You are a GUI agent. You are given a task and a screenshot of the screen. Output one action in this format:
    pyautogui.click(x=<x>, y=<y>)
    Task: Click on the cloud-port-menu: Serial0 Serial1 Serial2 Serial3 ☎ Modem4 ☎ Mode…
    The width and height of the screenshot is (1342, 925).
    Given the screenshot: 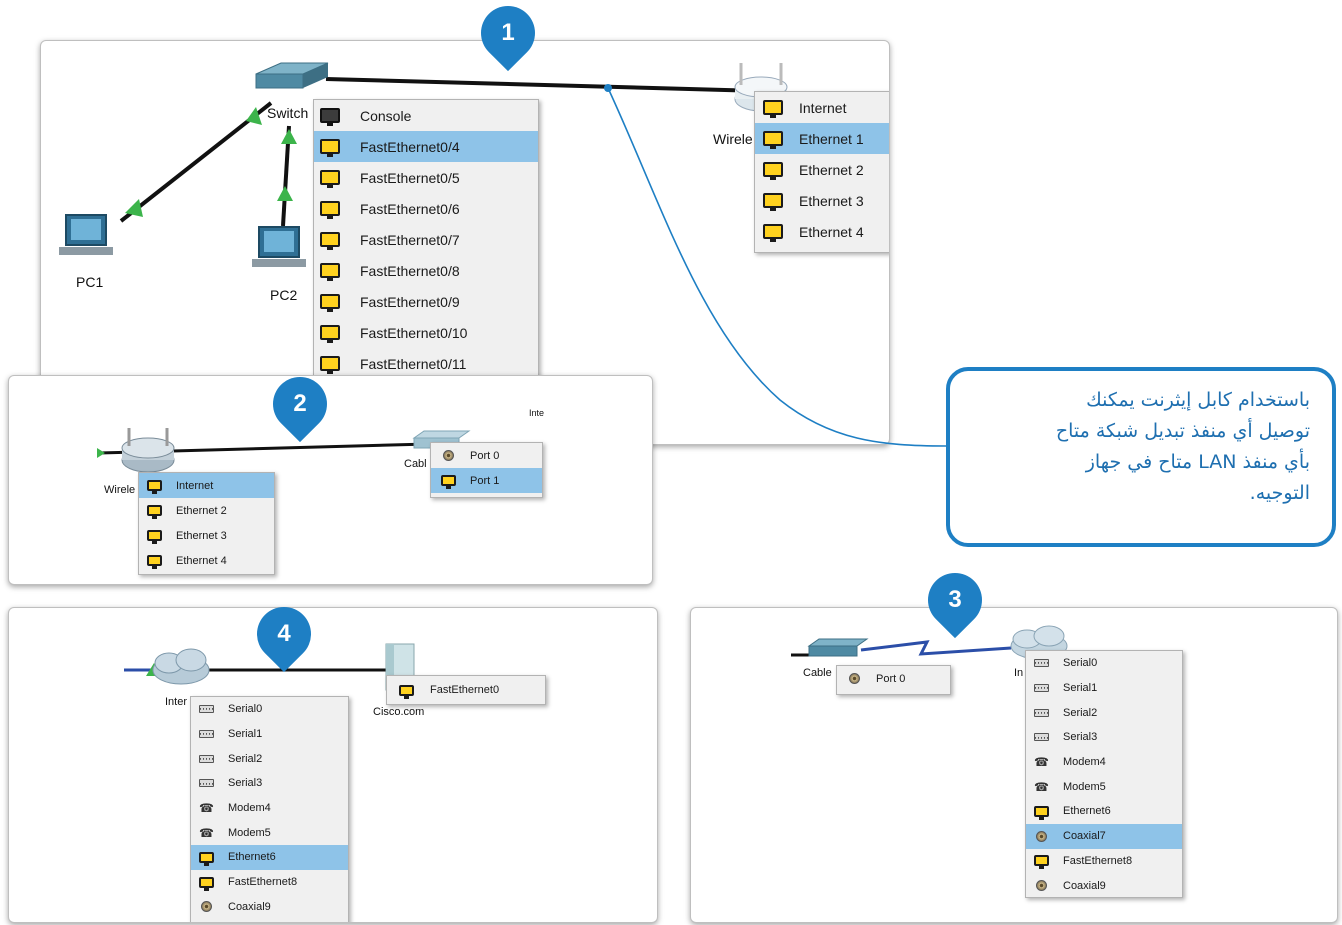 What is the action you would take?
    pyautogui.click(x=1104, y=774)
    